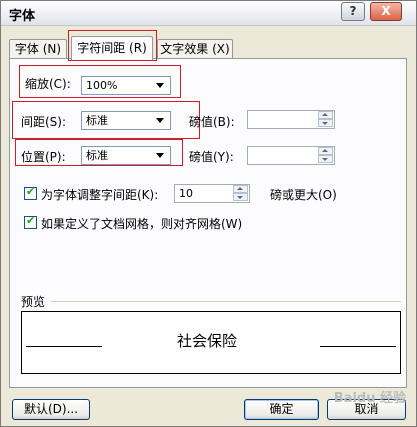  Describe the element at coordinates (353, 11) in the screenshot. I see `help-button: ?` at that location.